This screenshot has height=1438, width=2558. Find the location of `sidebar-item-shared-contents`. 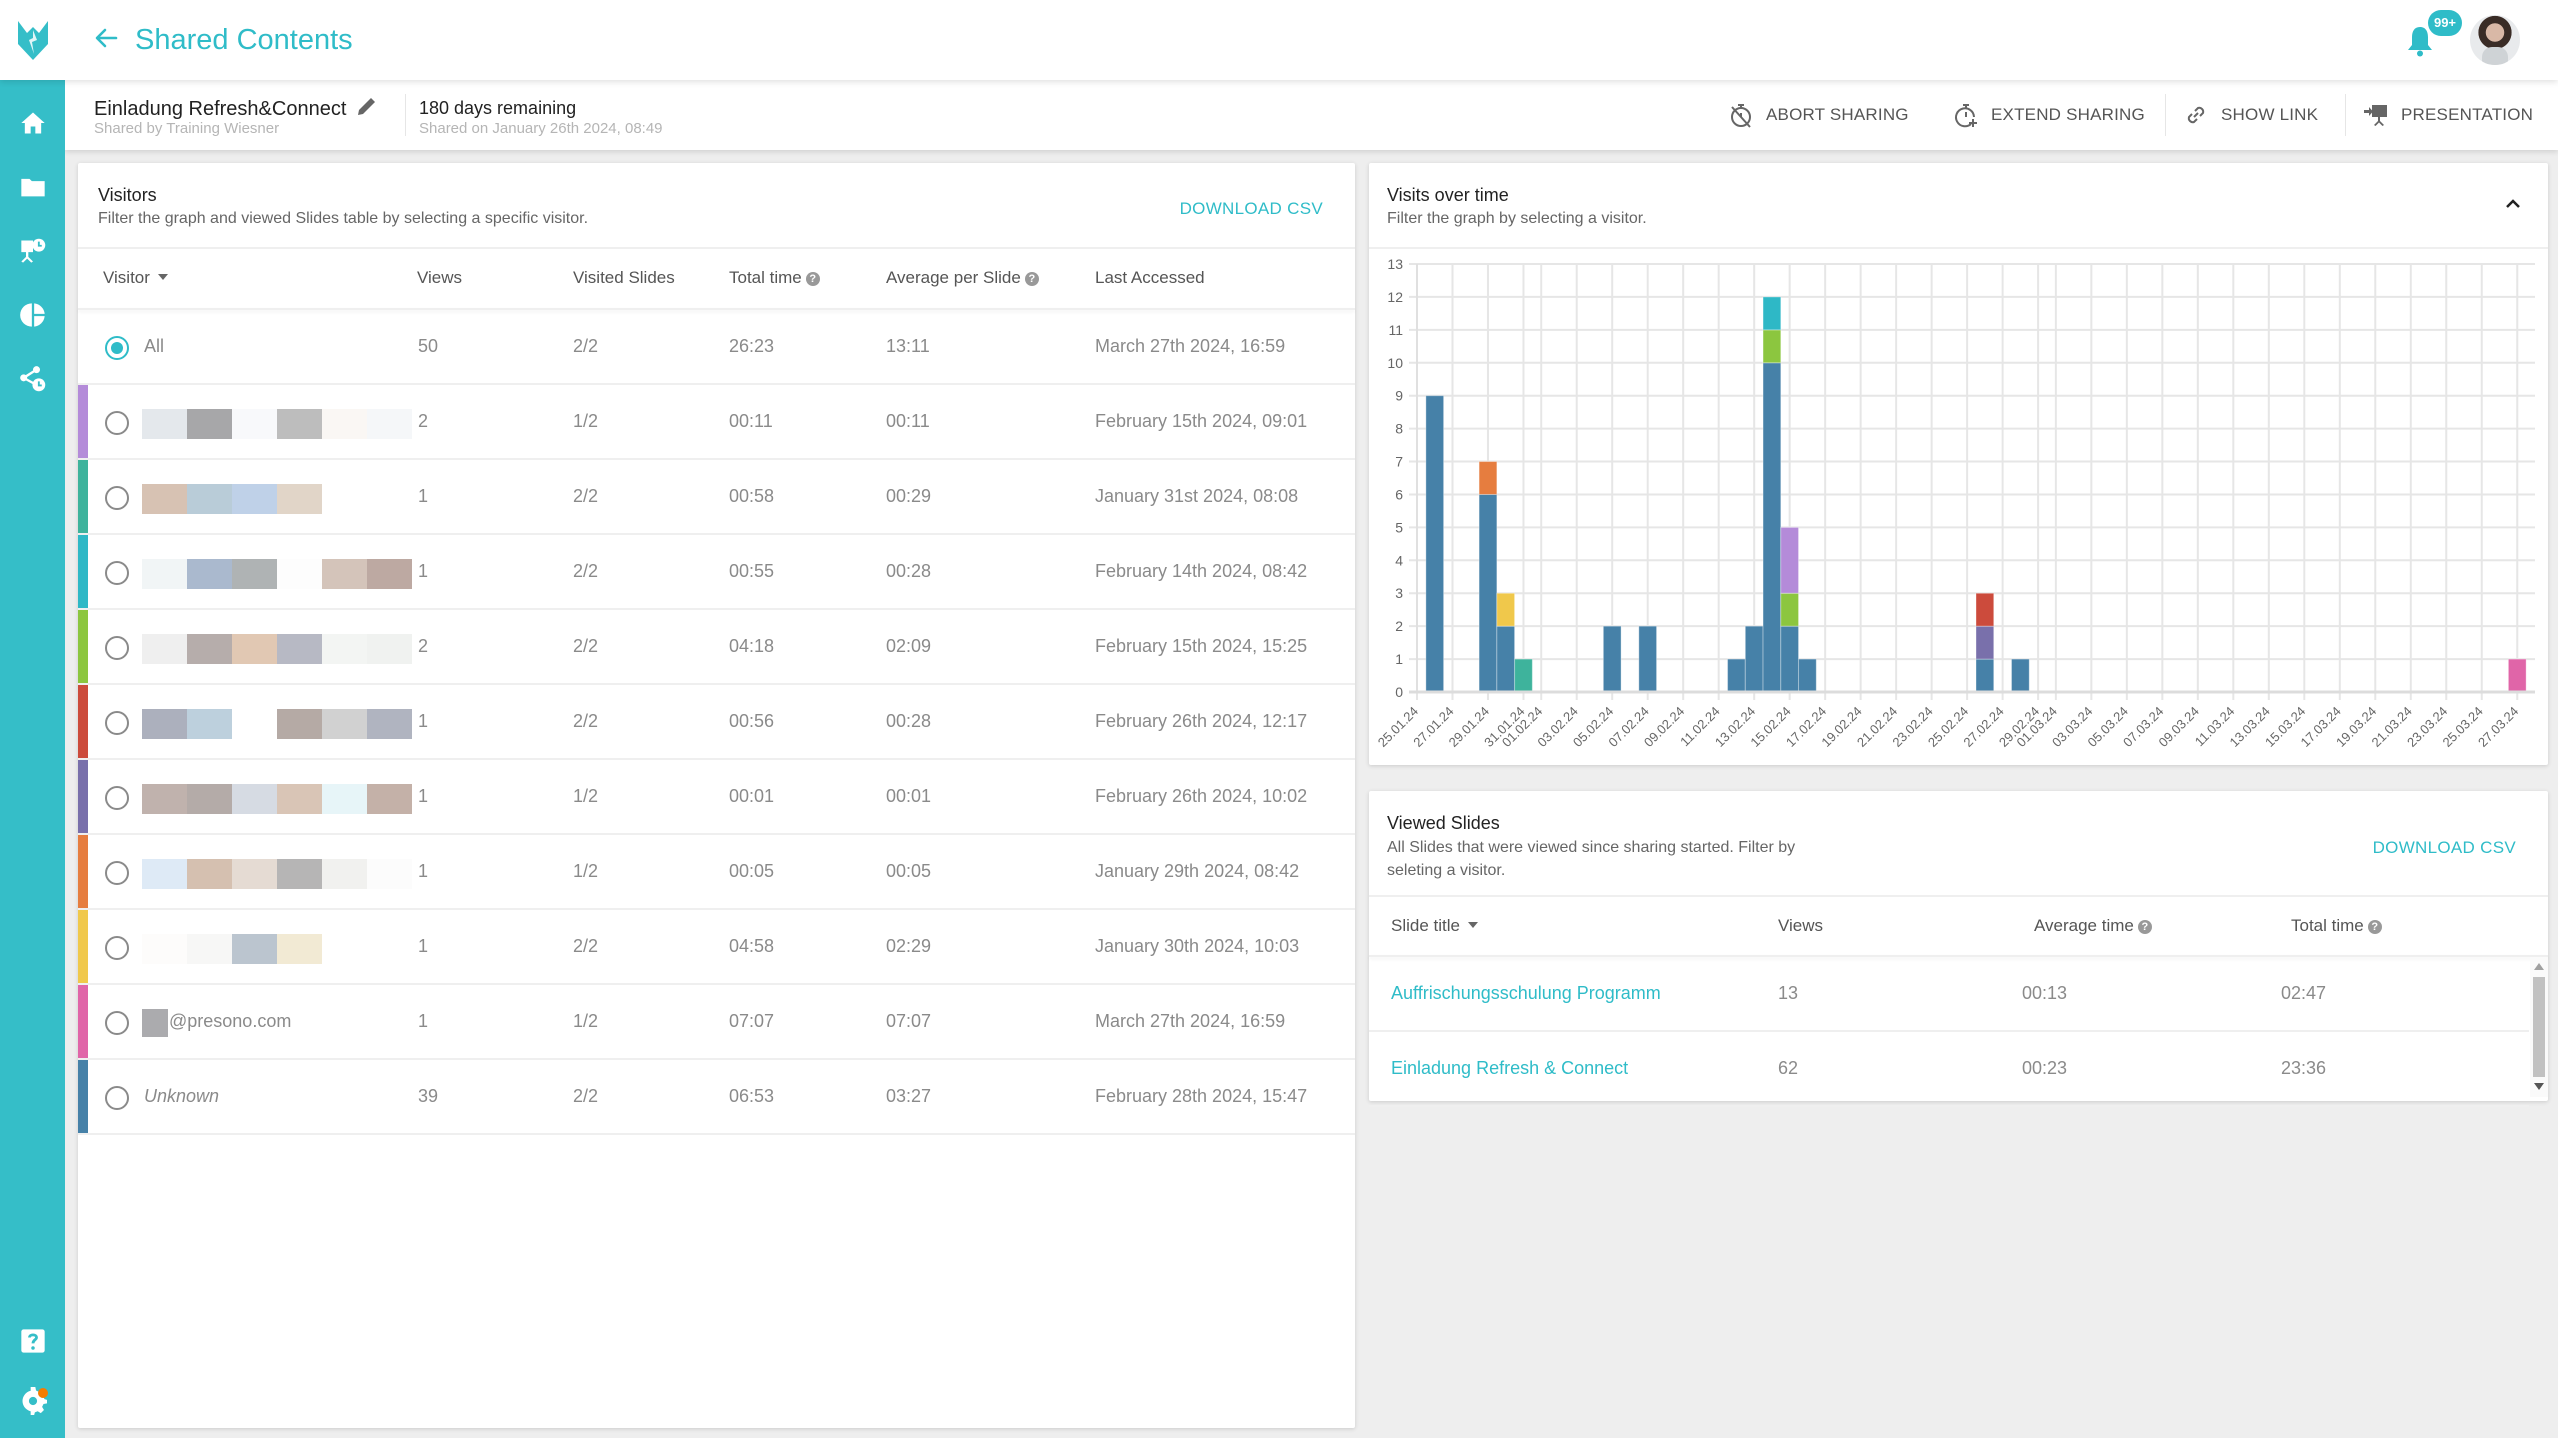

sidebar-item-shared-contents is located at coordinates (32, 379).